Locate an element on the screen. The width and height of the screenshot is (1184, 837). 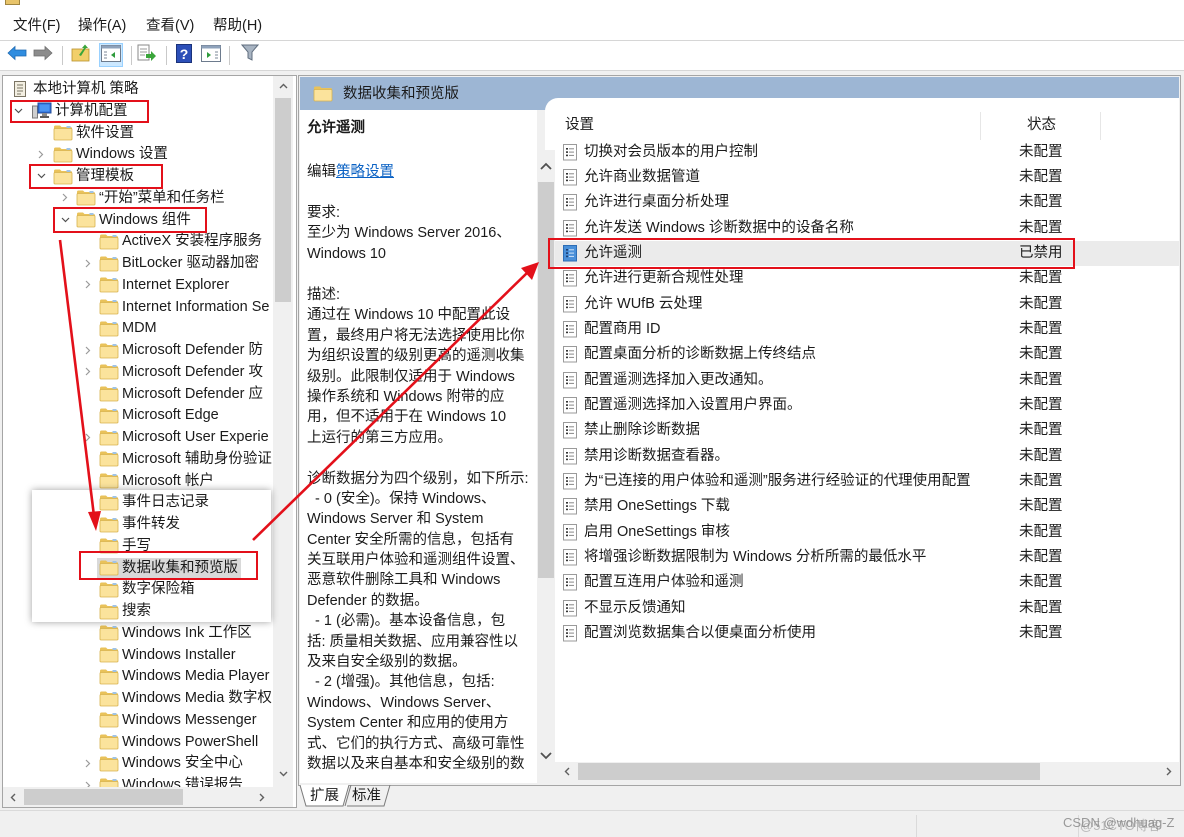
settings-hscroll-thumb is located at coordinates (809, 771).